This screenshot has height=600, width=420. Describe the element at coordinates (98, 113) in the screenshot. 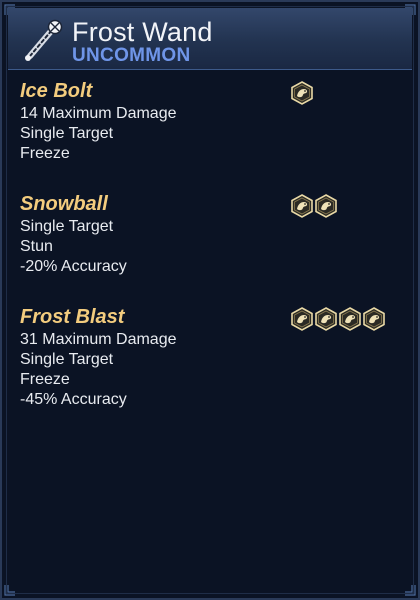

I see `ability-stat: 14 Maximum Damage` at that location.